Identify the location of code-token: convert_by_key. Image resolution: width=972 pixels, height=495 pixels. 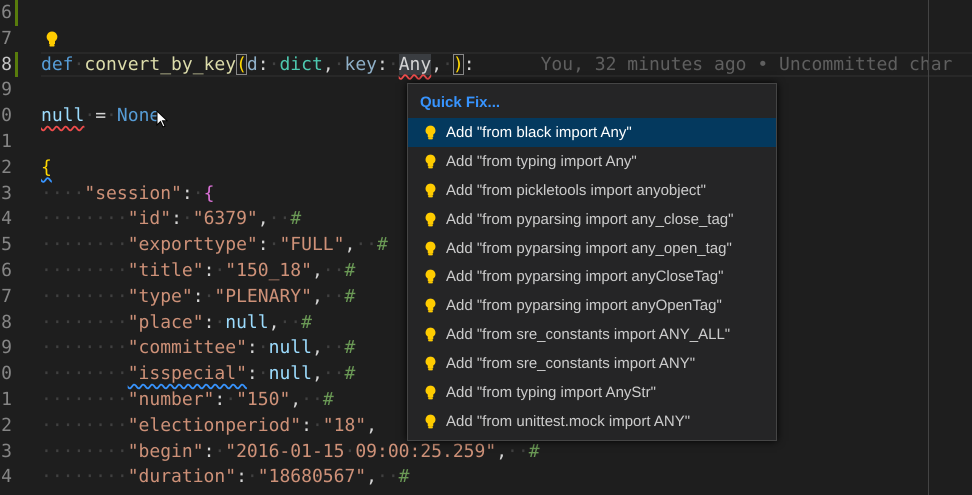
(160, 65).